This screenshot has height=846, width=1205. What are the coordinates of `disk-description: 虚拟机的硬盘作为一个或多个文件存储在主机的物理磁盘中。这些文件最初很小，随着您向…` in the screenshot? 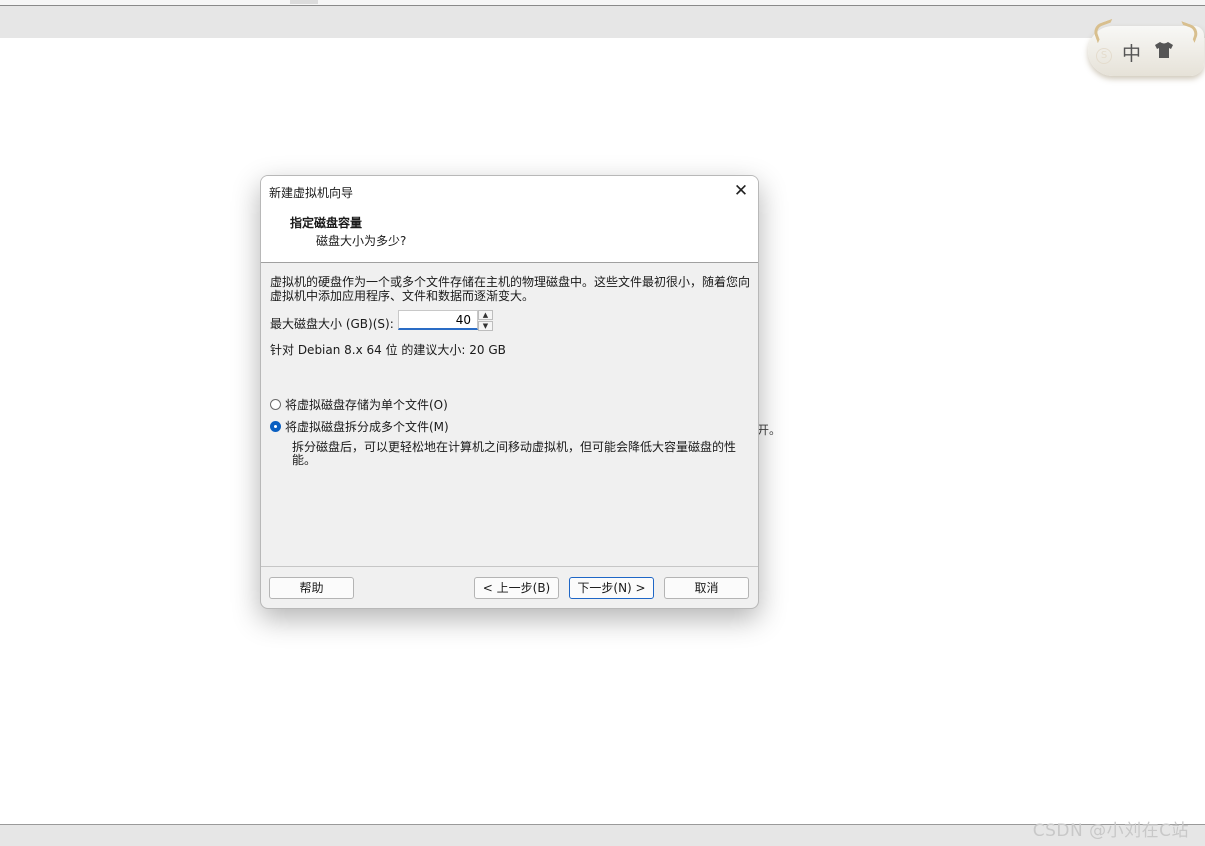 It's located at (510, 289).